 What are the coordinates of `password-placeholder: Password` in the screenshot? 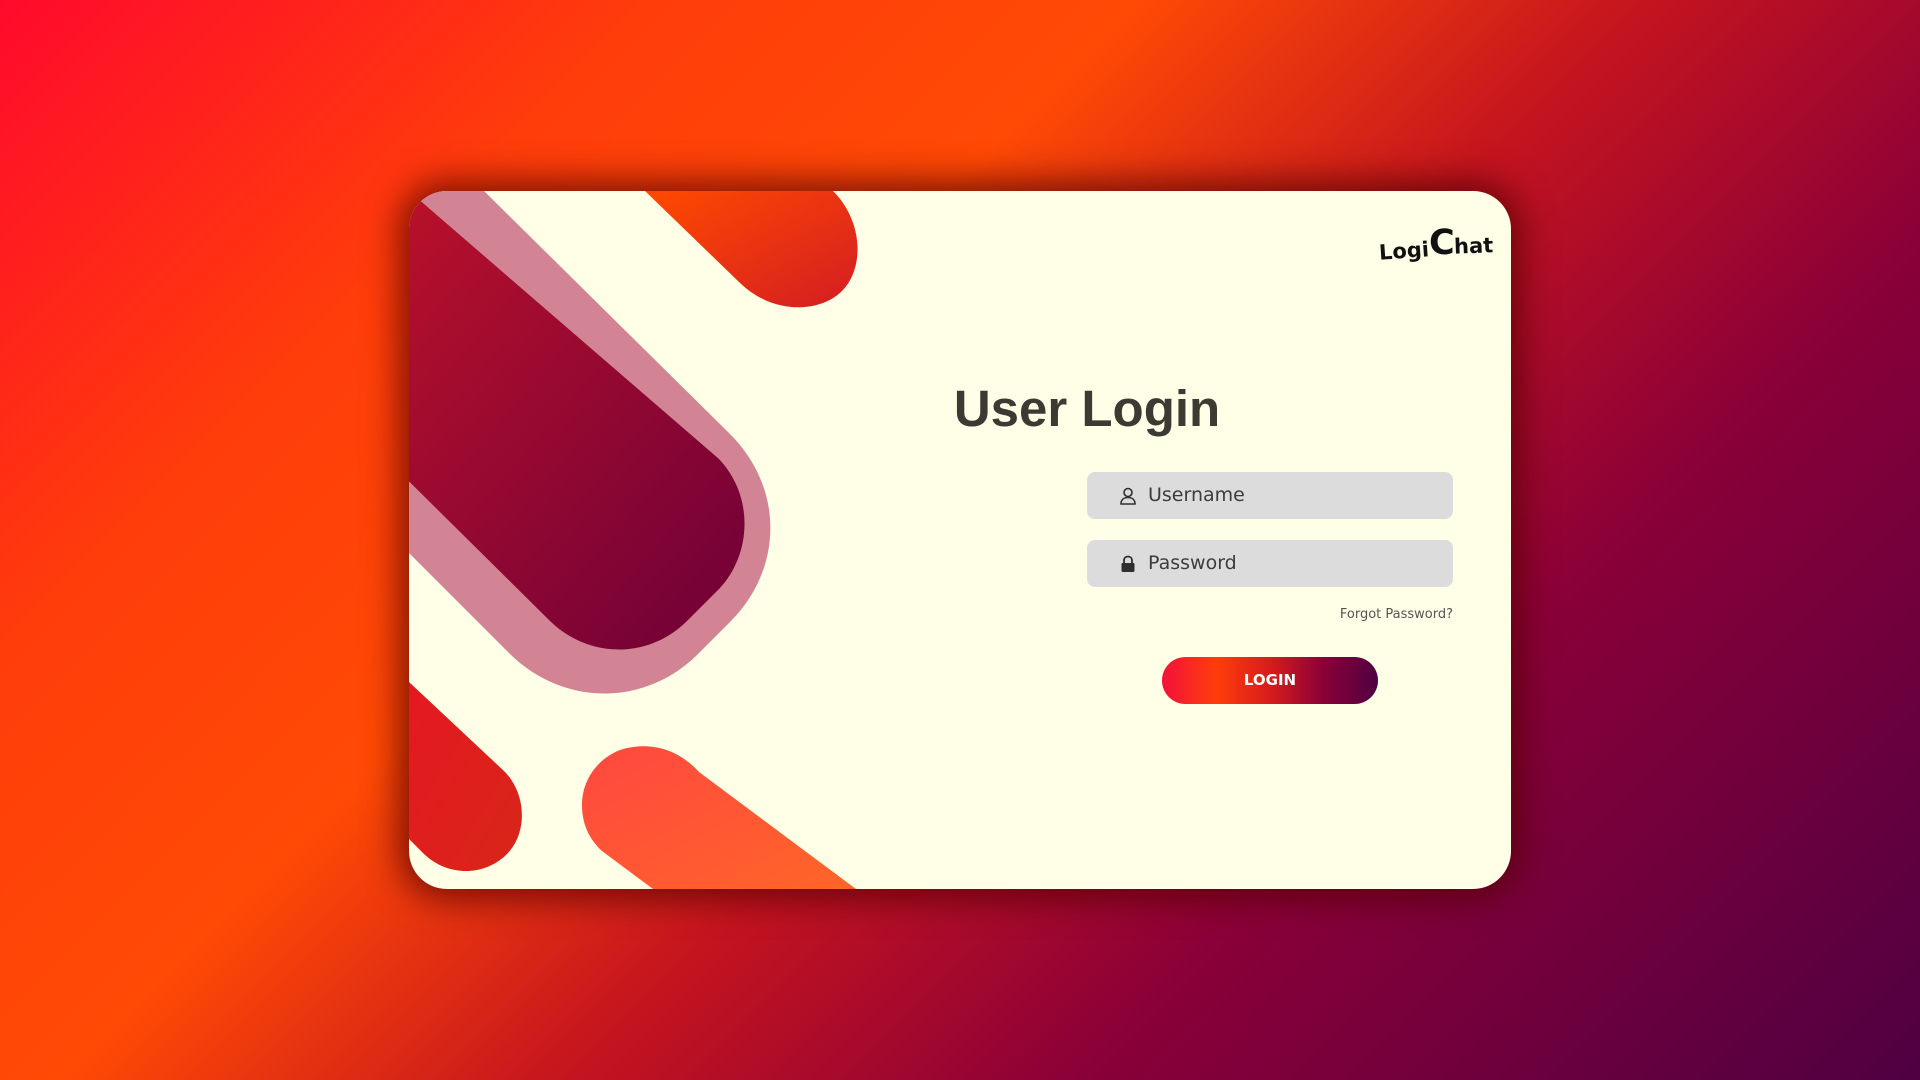 It's located at (1192, 563).